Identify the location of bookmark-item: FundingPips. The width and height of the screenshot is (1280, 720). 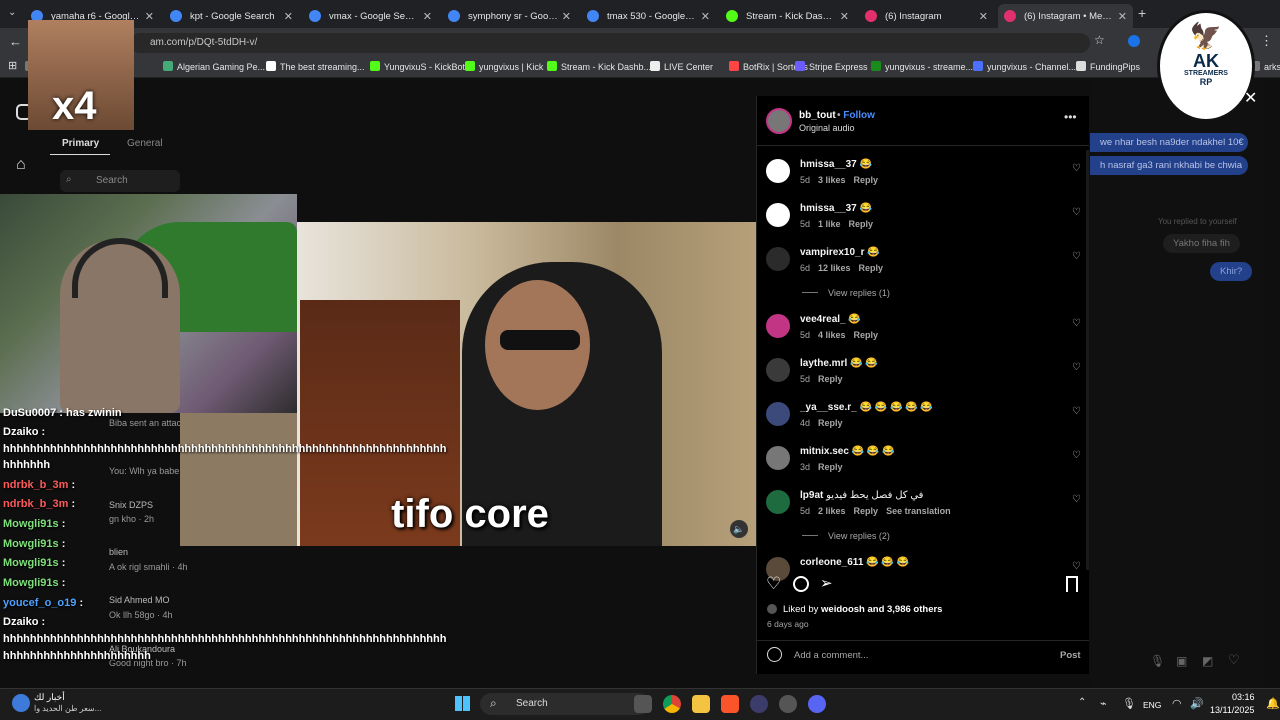
(1108, 66).